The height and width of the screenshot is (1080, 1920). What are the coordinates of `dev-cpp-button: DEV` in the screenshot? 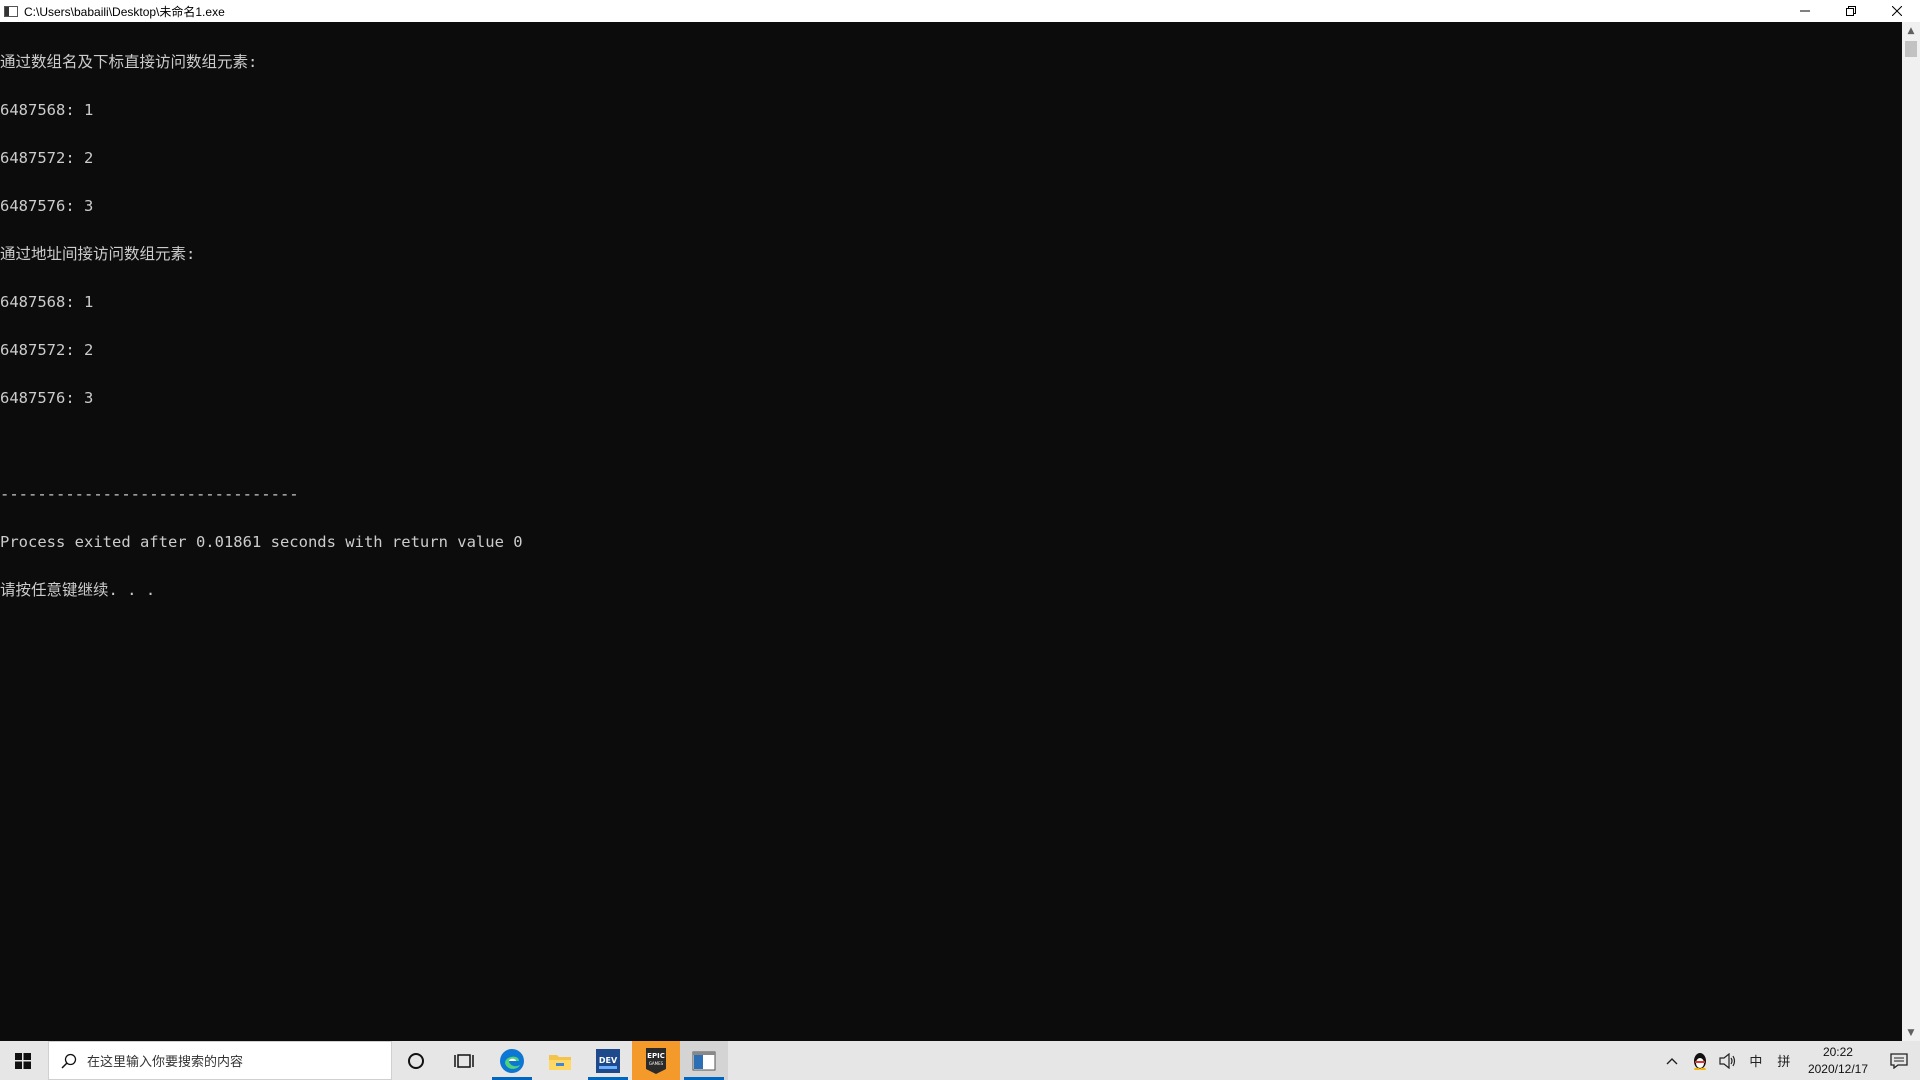 It's located at (608, 1060).